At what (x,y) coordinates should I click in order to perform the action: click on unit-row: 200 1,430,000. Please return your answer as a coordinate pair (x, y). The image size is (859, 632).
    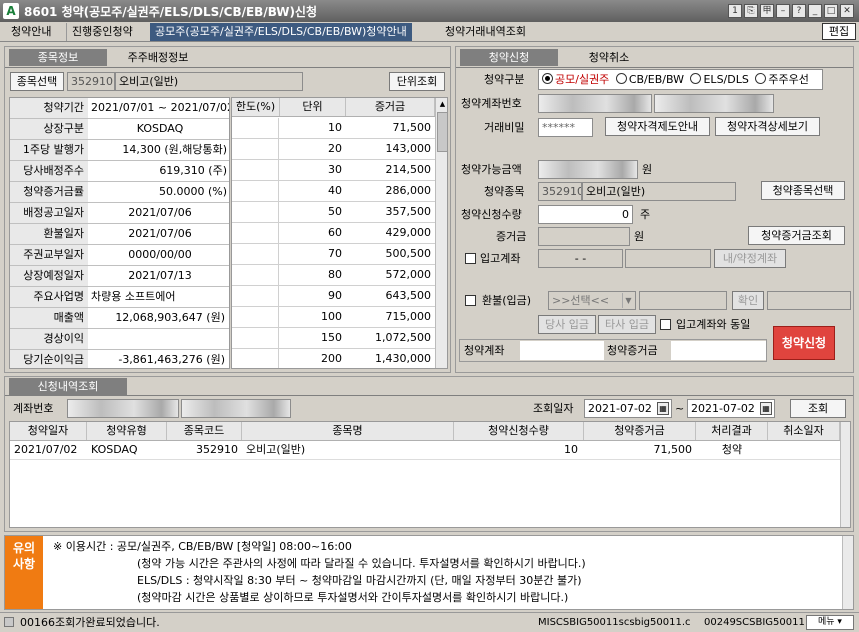
    Looking at the image, I should click on (333, 358).